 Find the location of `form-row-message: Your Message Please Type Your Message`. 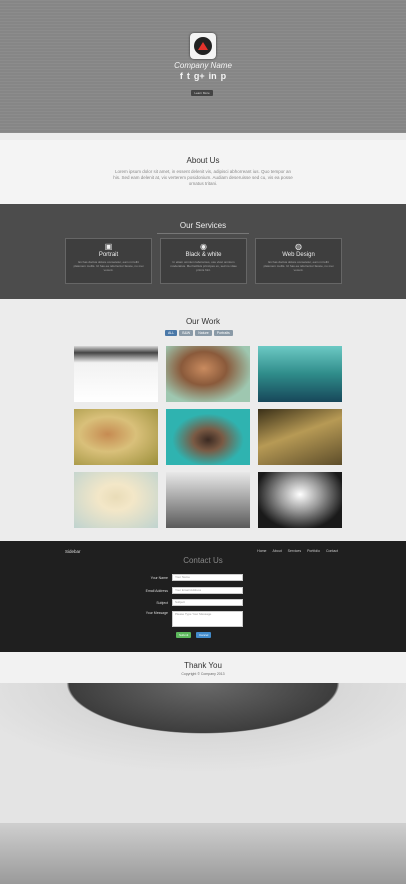

form-row-message: Your Message Please Type Your Message is located at coordinates (181, 619).